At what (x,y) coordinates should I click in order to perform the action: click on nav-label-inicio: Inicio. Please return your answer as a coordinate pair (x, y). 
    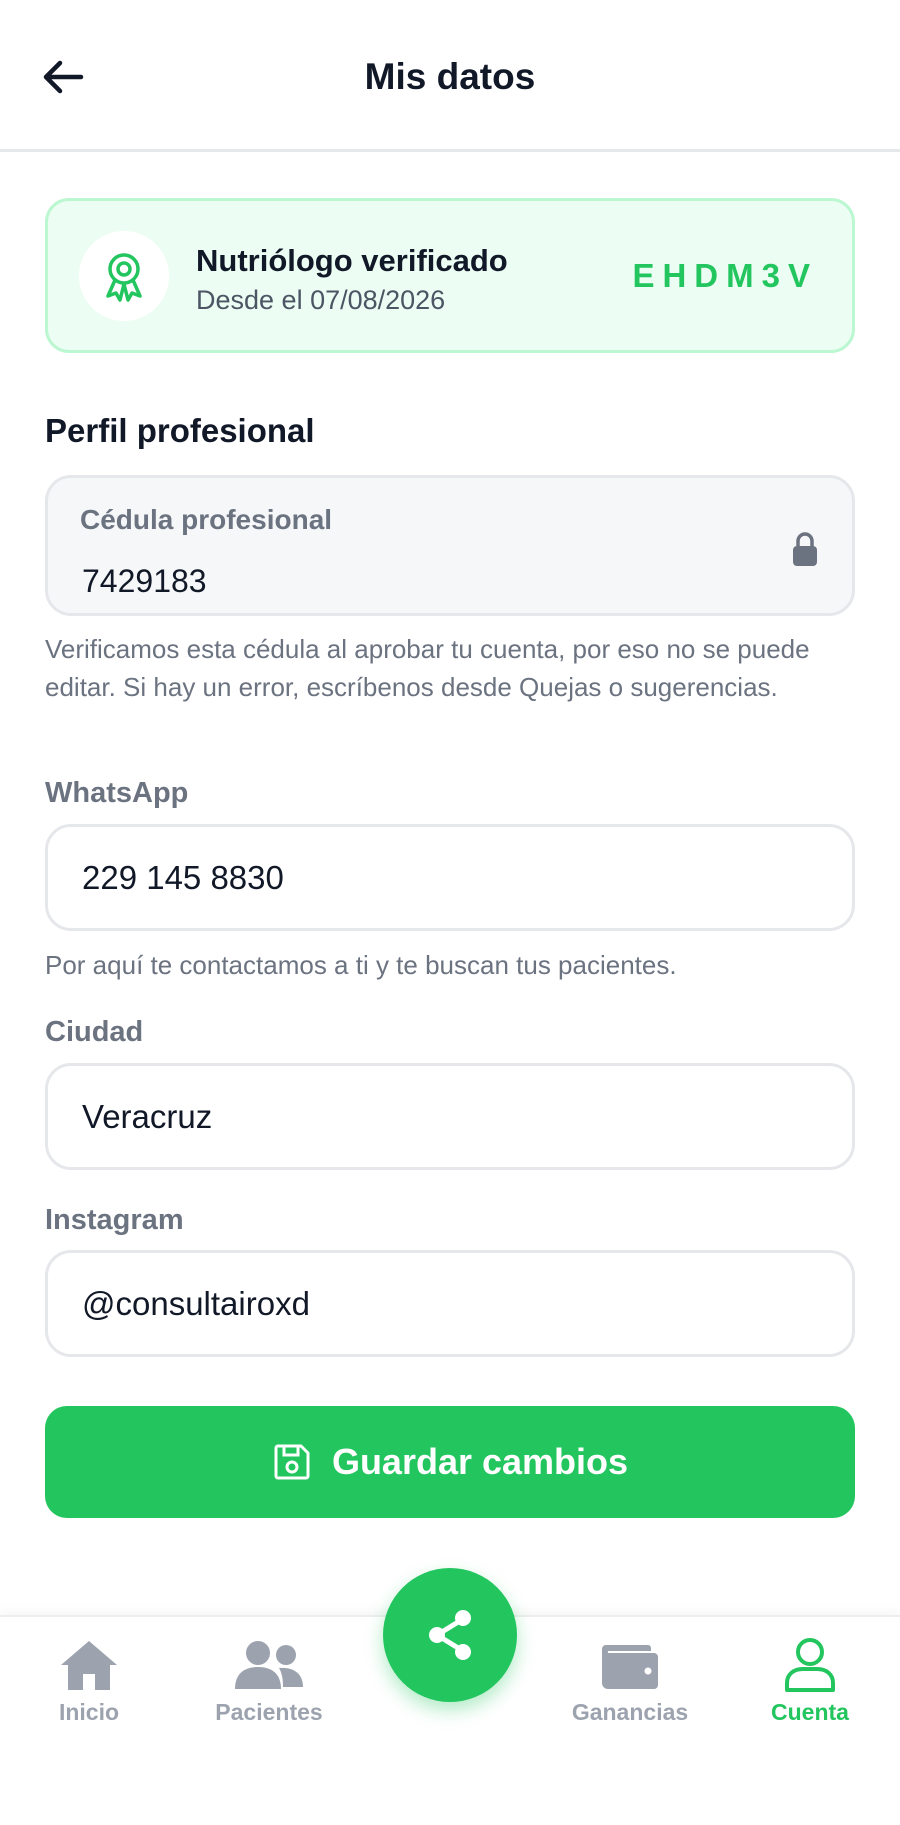
    Looking at the image, I should click on (89, 1712).